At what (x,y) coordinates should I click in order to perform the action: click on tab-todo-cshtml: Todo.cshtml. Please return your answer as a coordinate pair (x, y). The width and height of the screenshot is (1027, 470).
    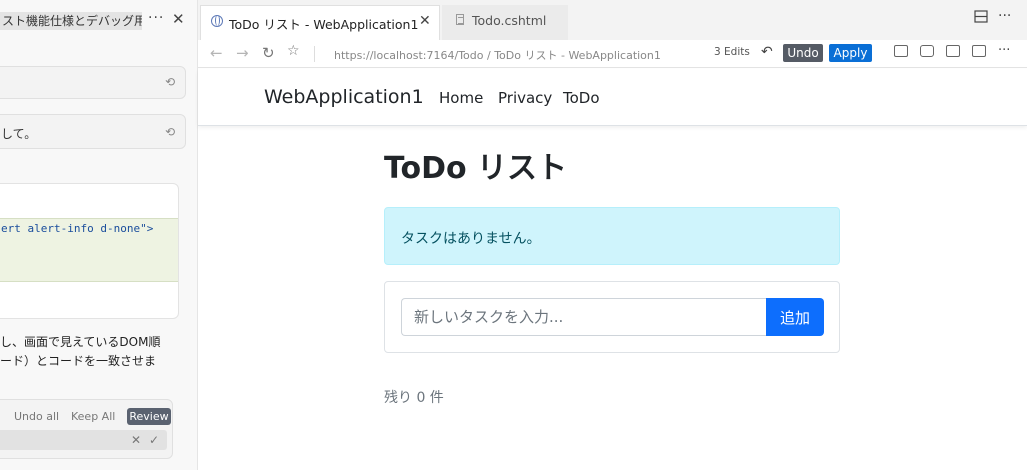
    Looking at the image, I should click on (505, 22).